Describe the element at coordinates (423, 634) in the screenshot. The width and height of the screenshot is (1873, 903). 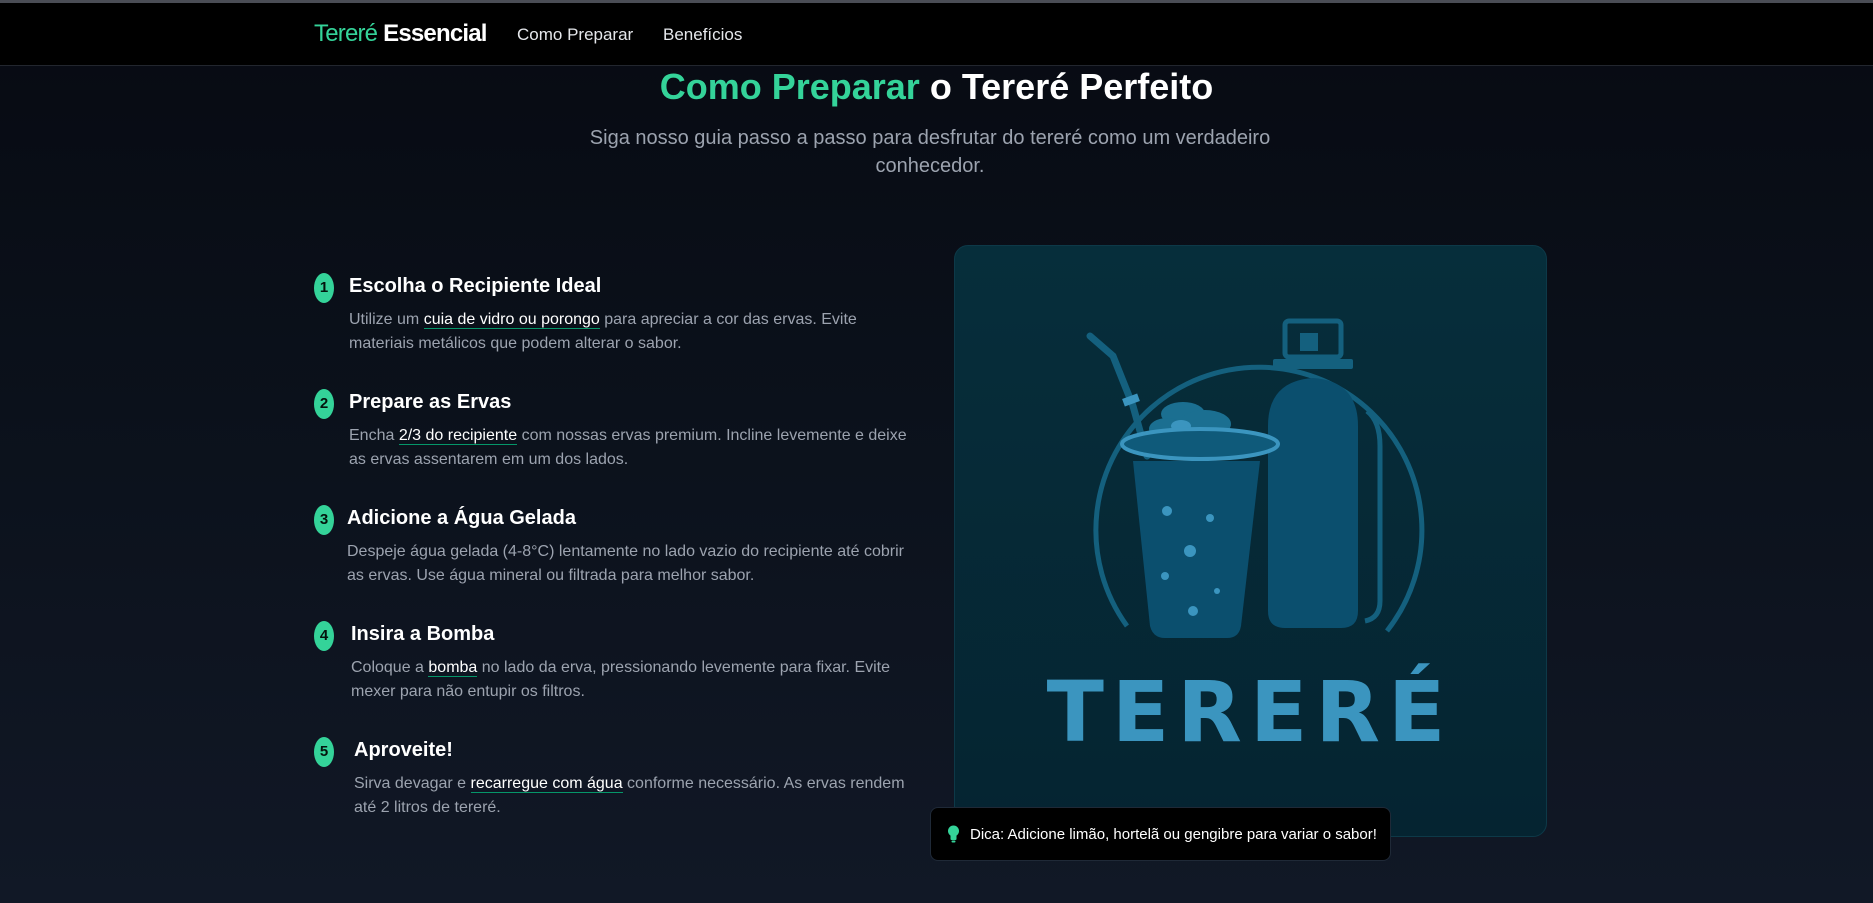
I see `step-title: Insira a Bomba` at that location.